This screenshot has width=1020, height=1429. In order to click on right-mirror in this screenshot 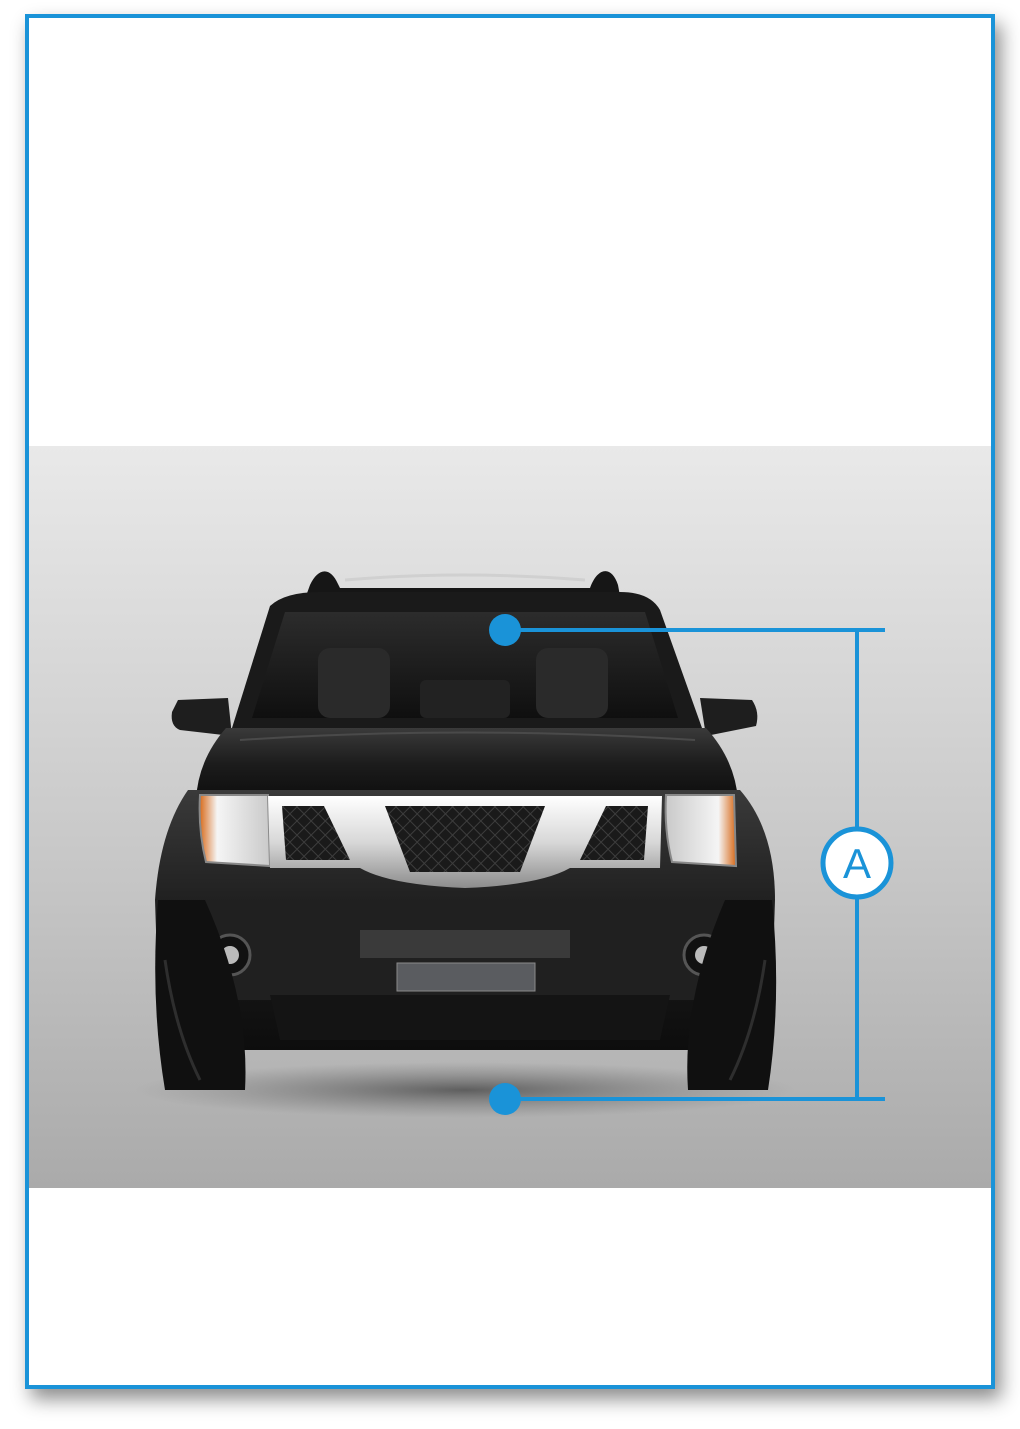, I will do `click(729, 717)`.